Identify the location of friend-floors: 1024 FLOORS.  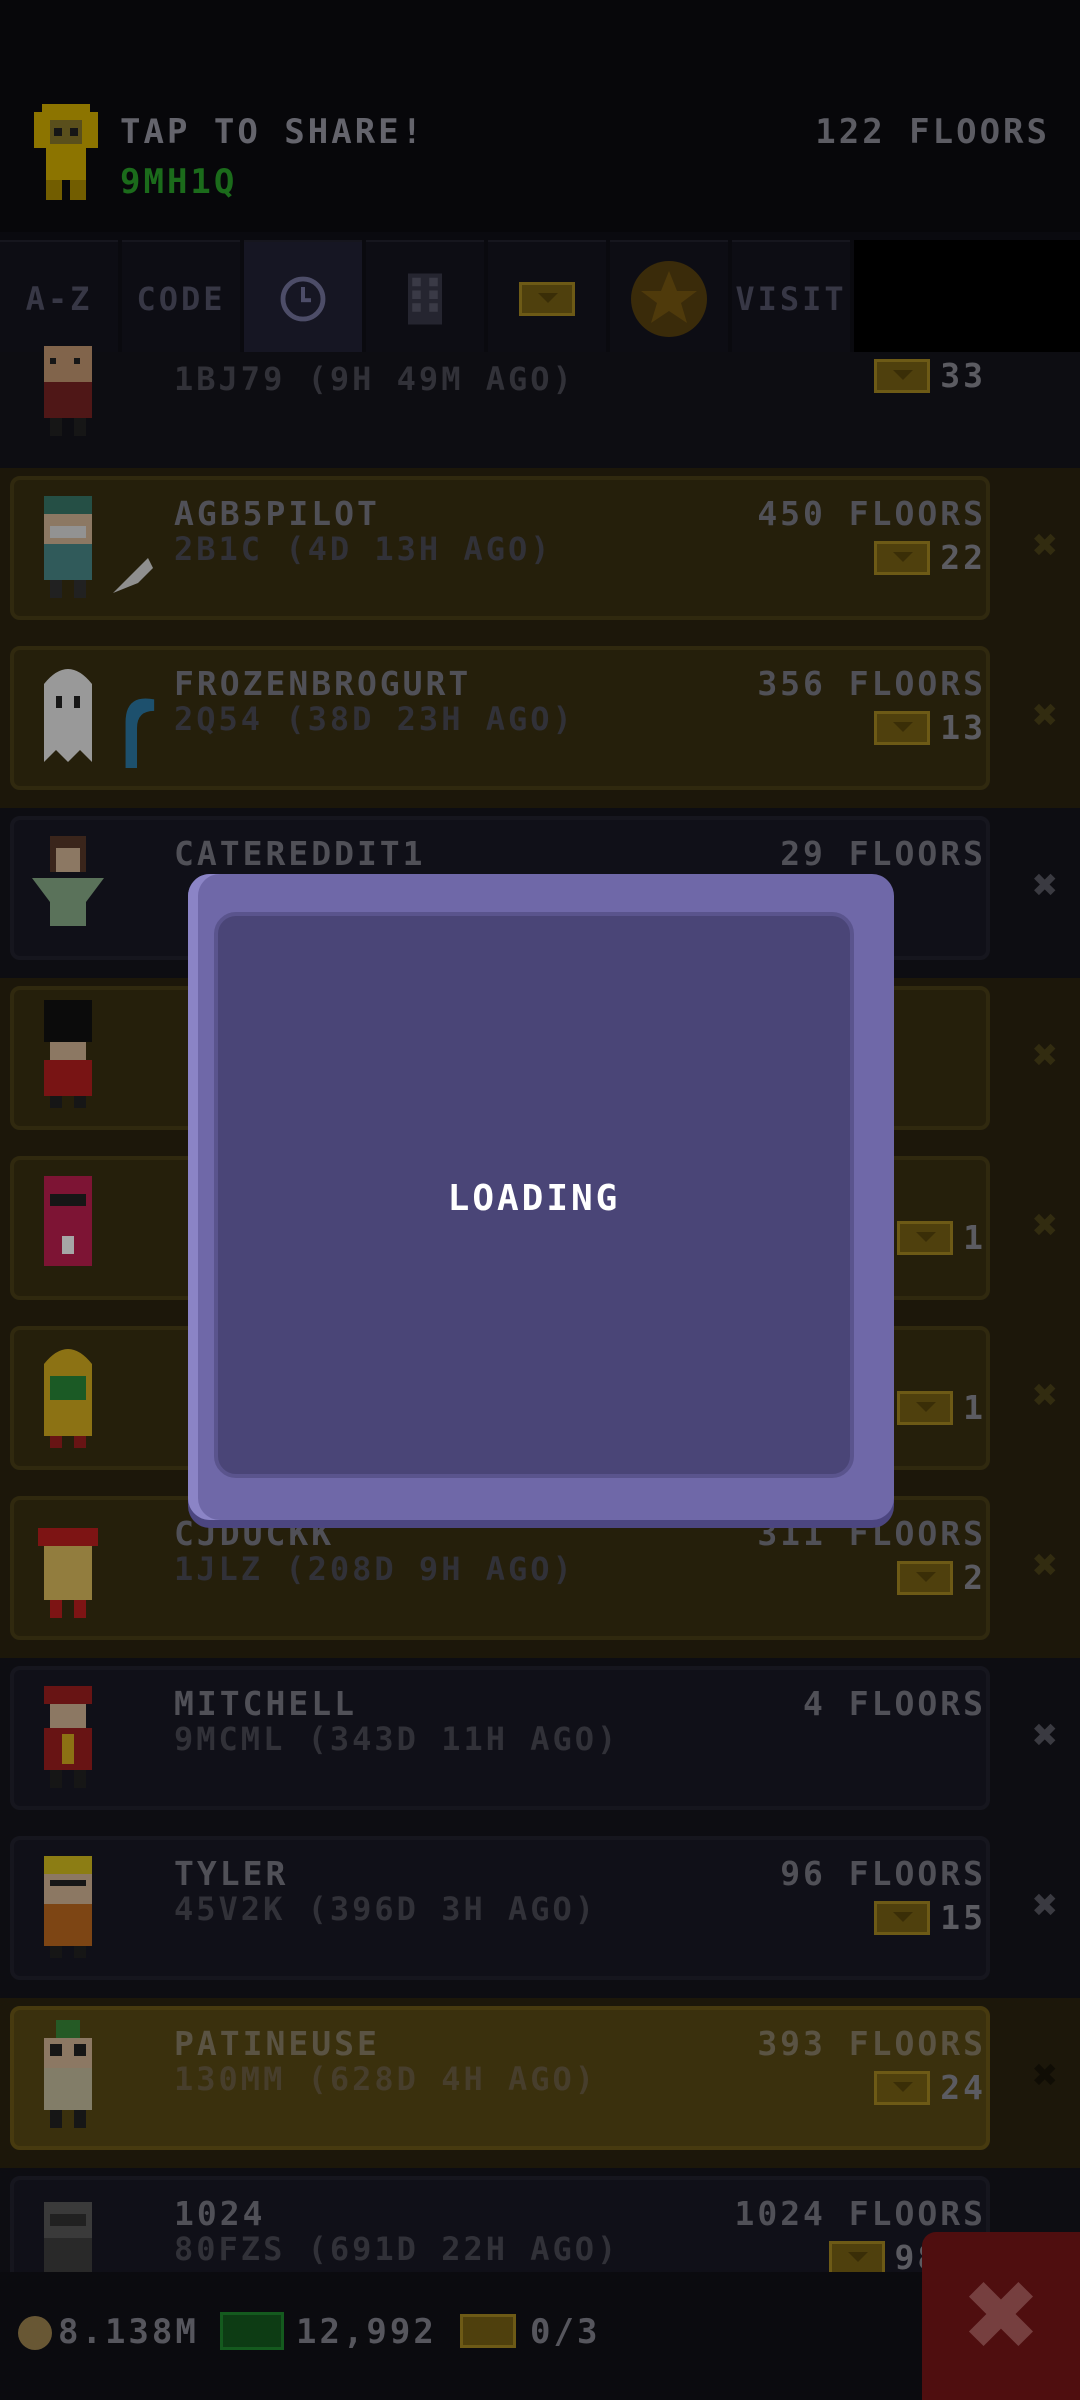
(860, 2213).